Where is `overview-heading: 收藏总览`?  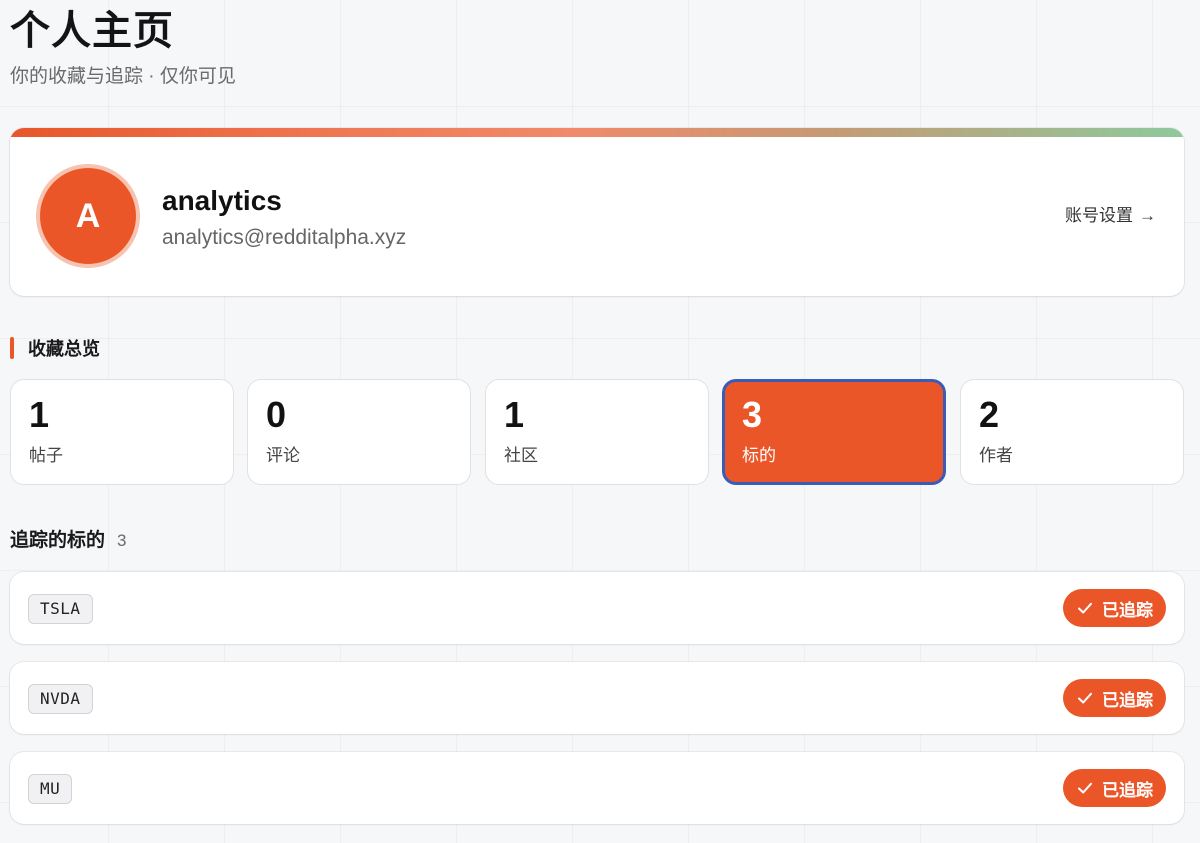
overview-heading: 收藏总览 is located at coordinates (55, 348).